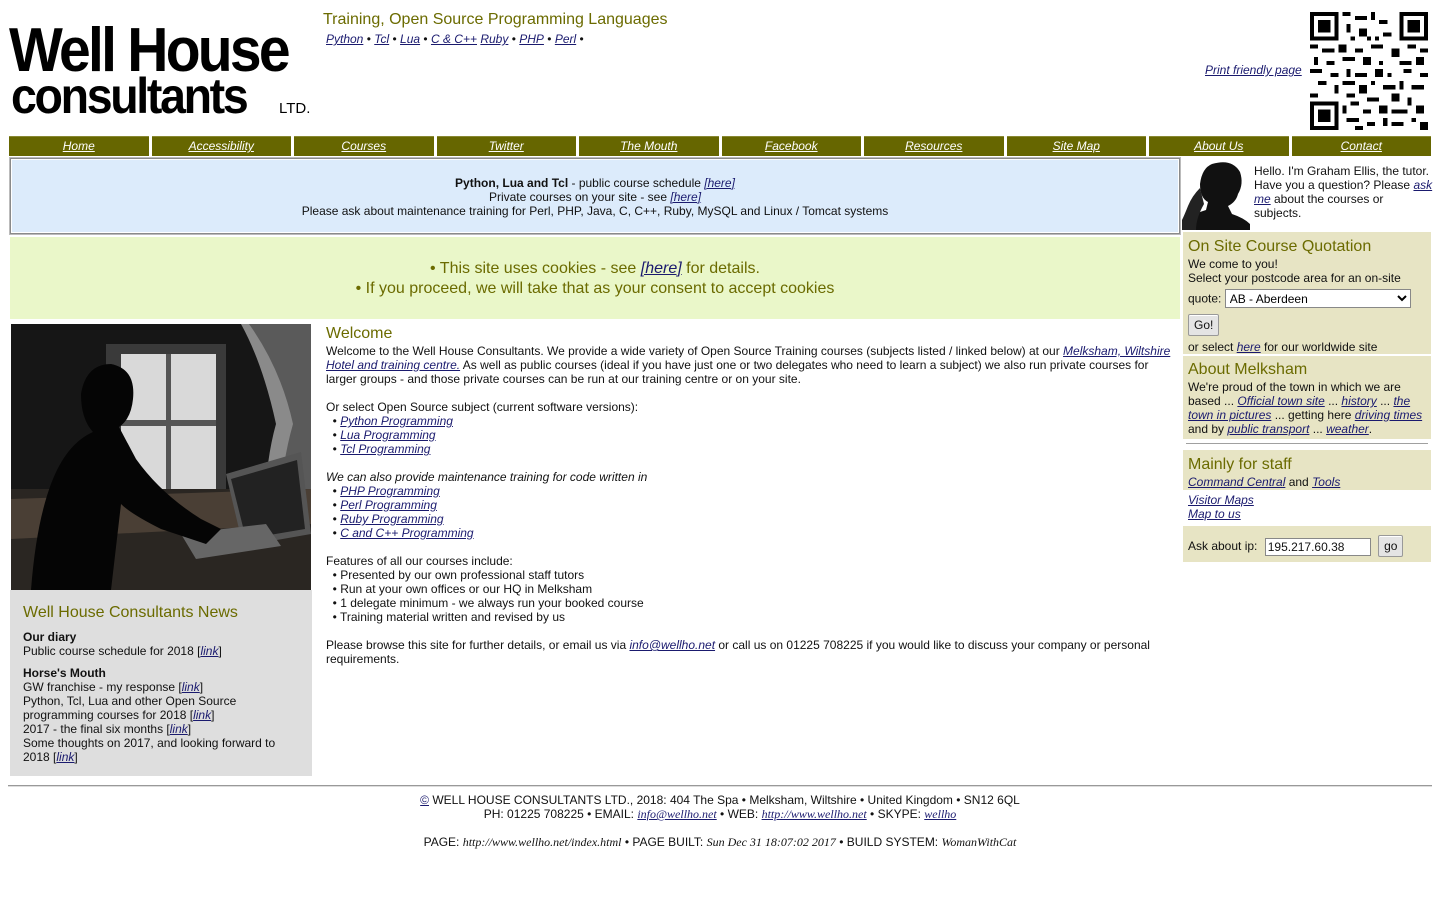 The height and width of the screenshot is (900, 1440). Describe the element at coordinates (1221, 500) in the screenshot. I see `visitor-maps-link: Visitor Maps` at that location.